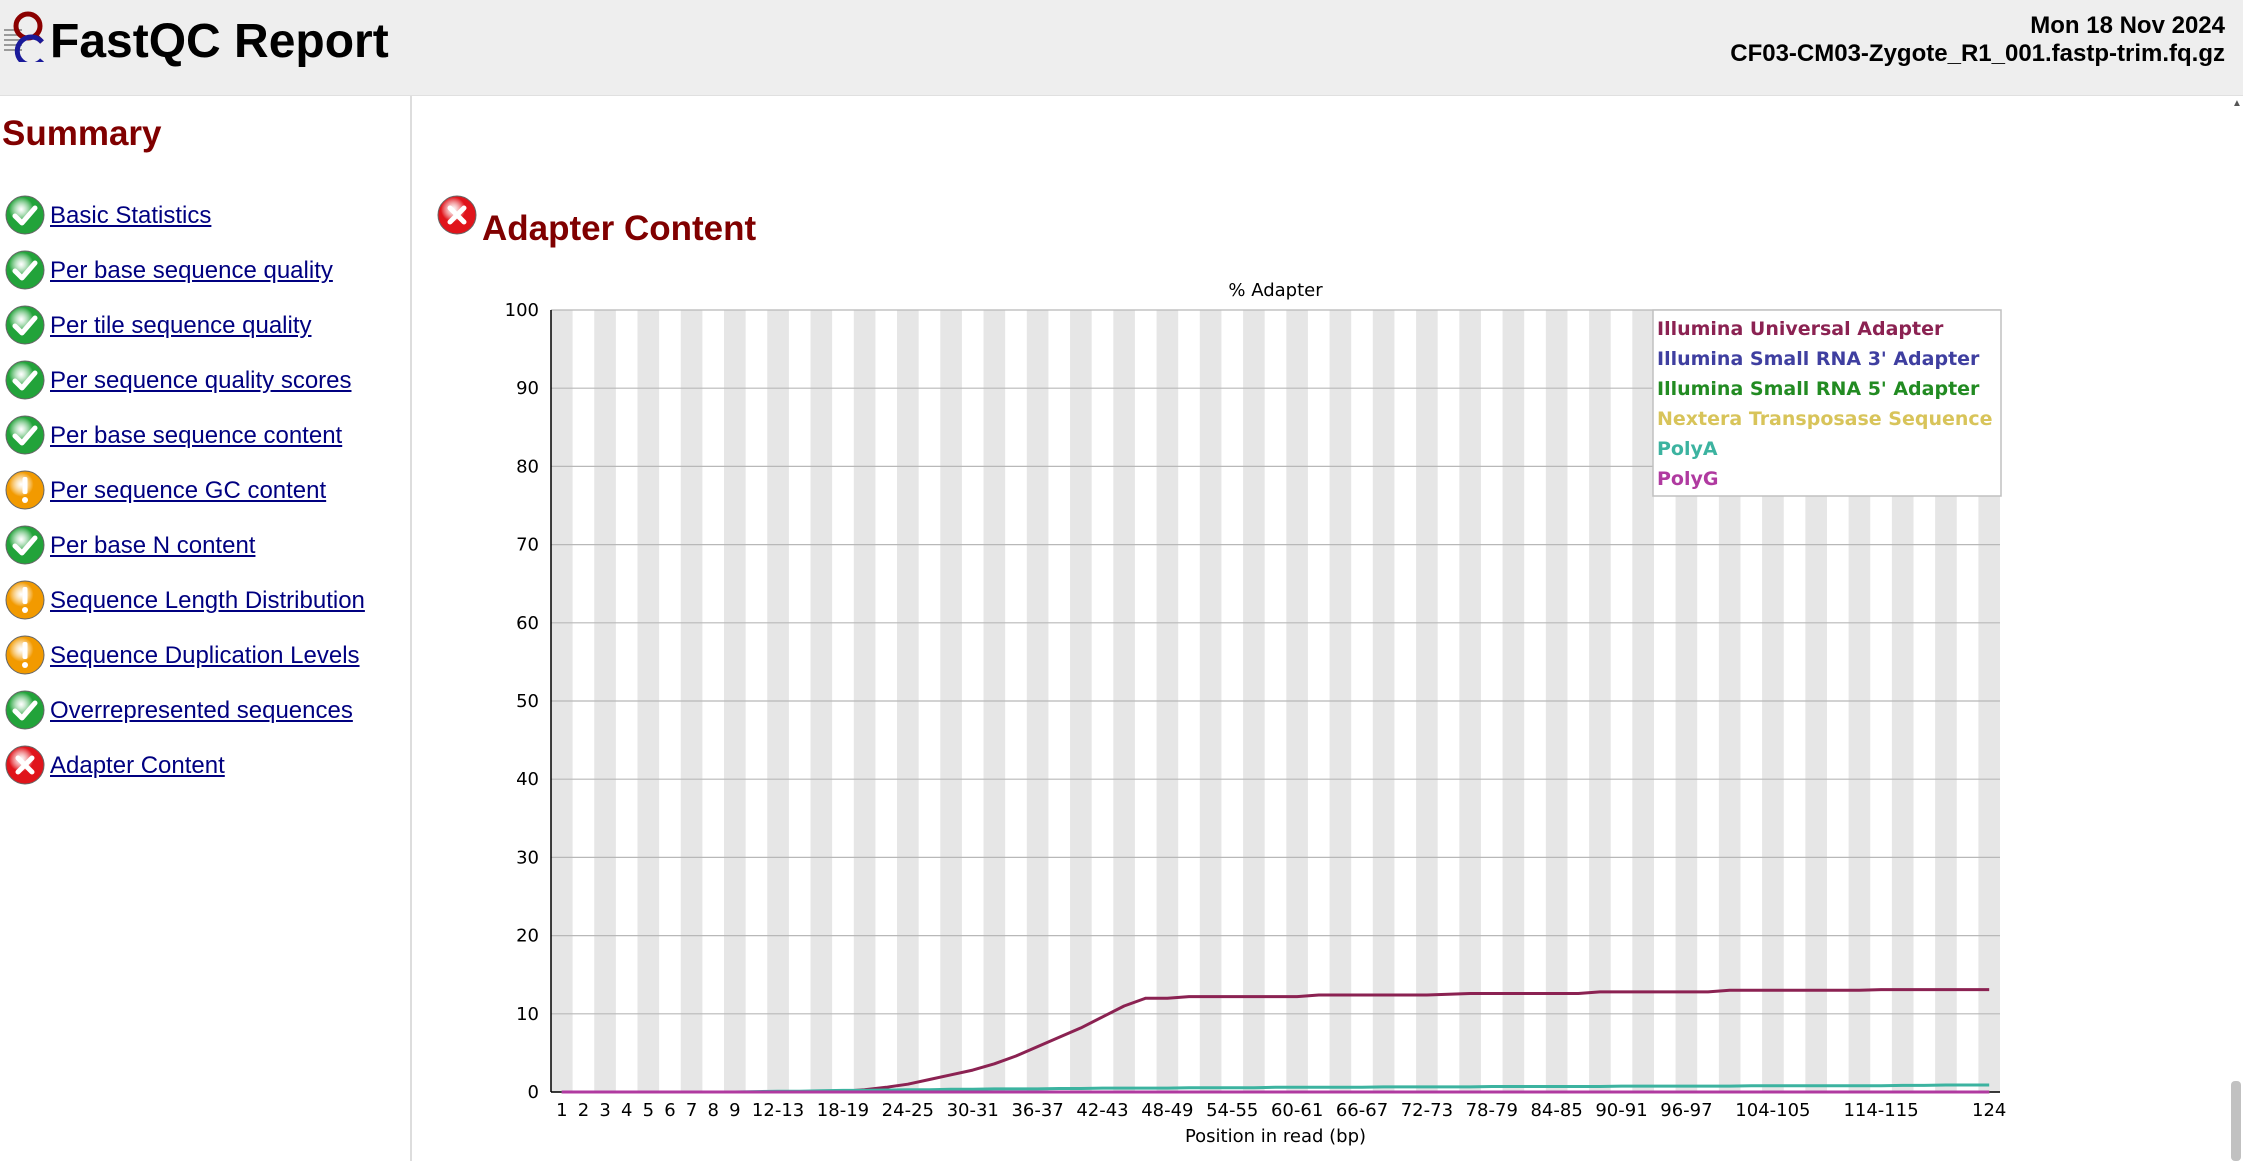 The height and width of the screenshot is (1161, 2243). I want to click on y-tick-label: 30, so click(527, 857).